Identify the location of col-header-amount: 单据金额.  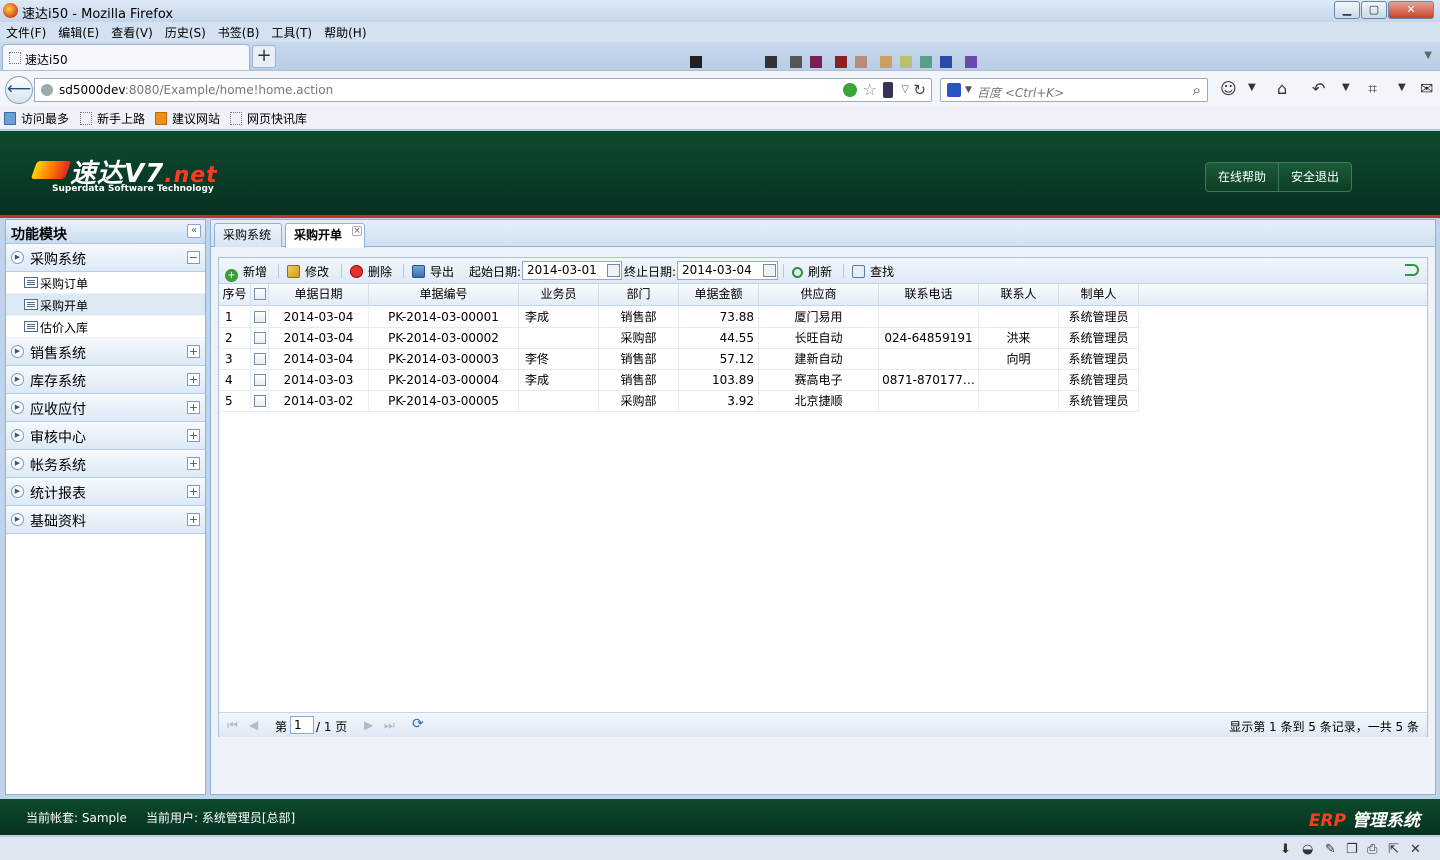
(719, 295).